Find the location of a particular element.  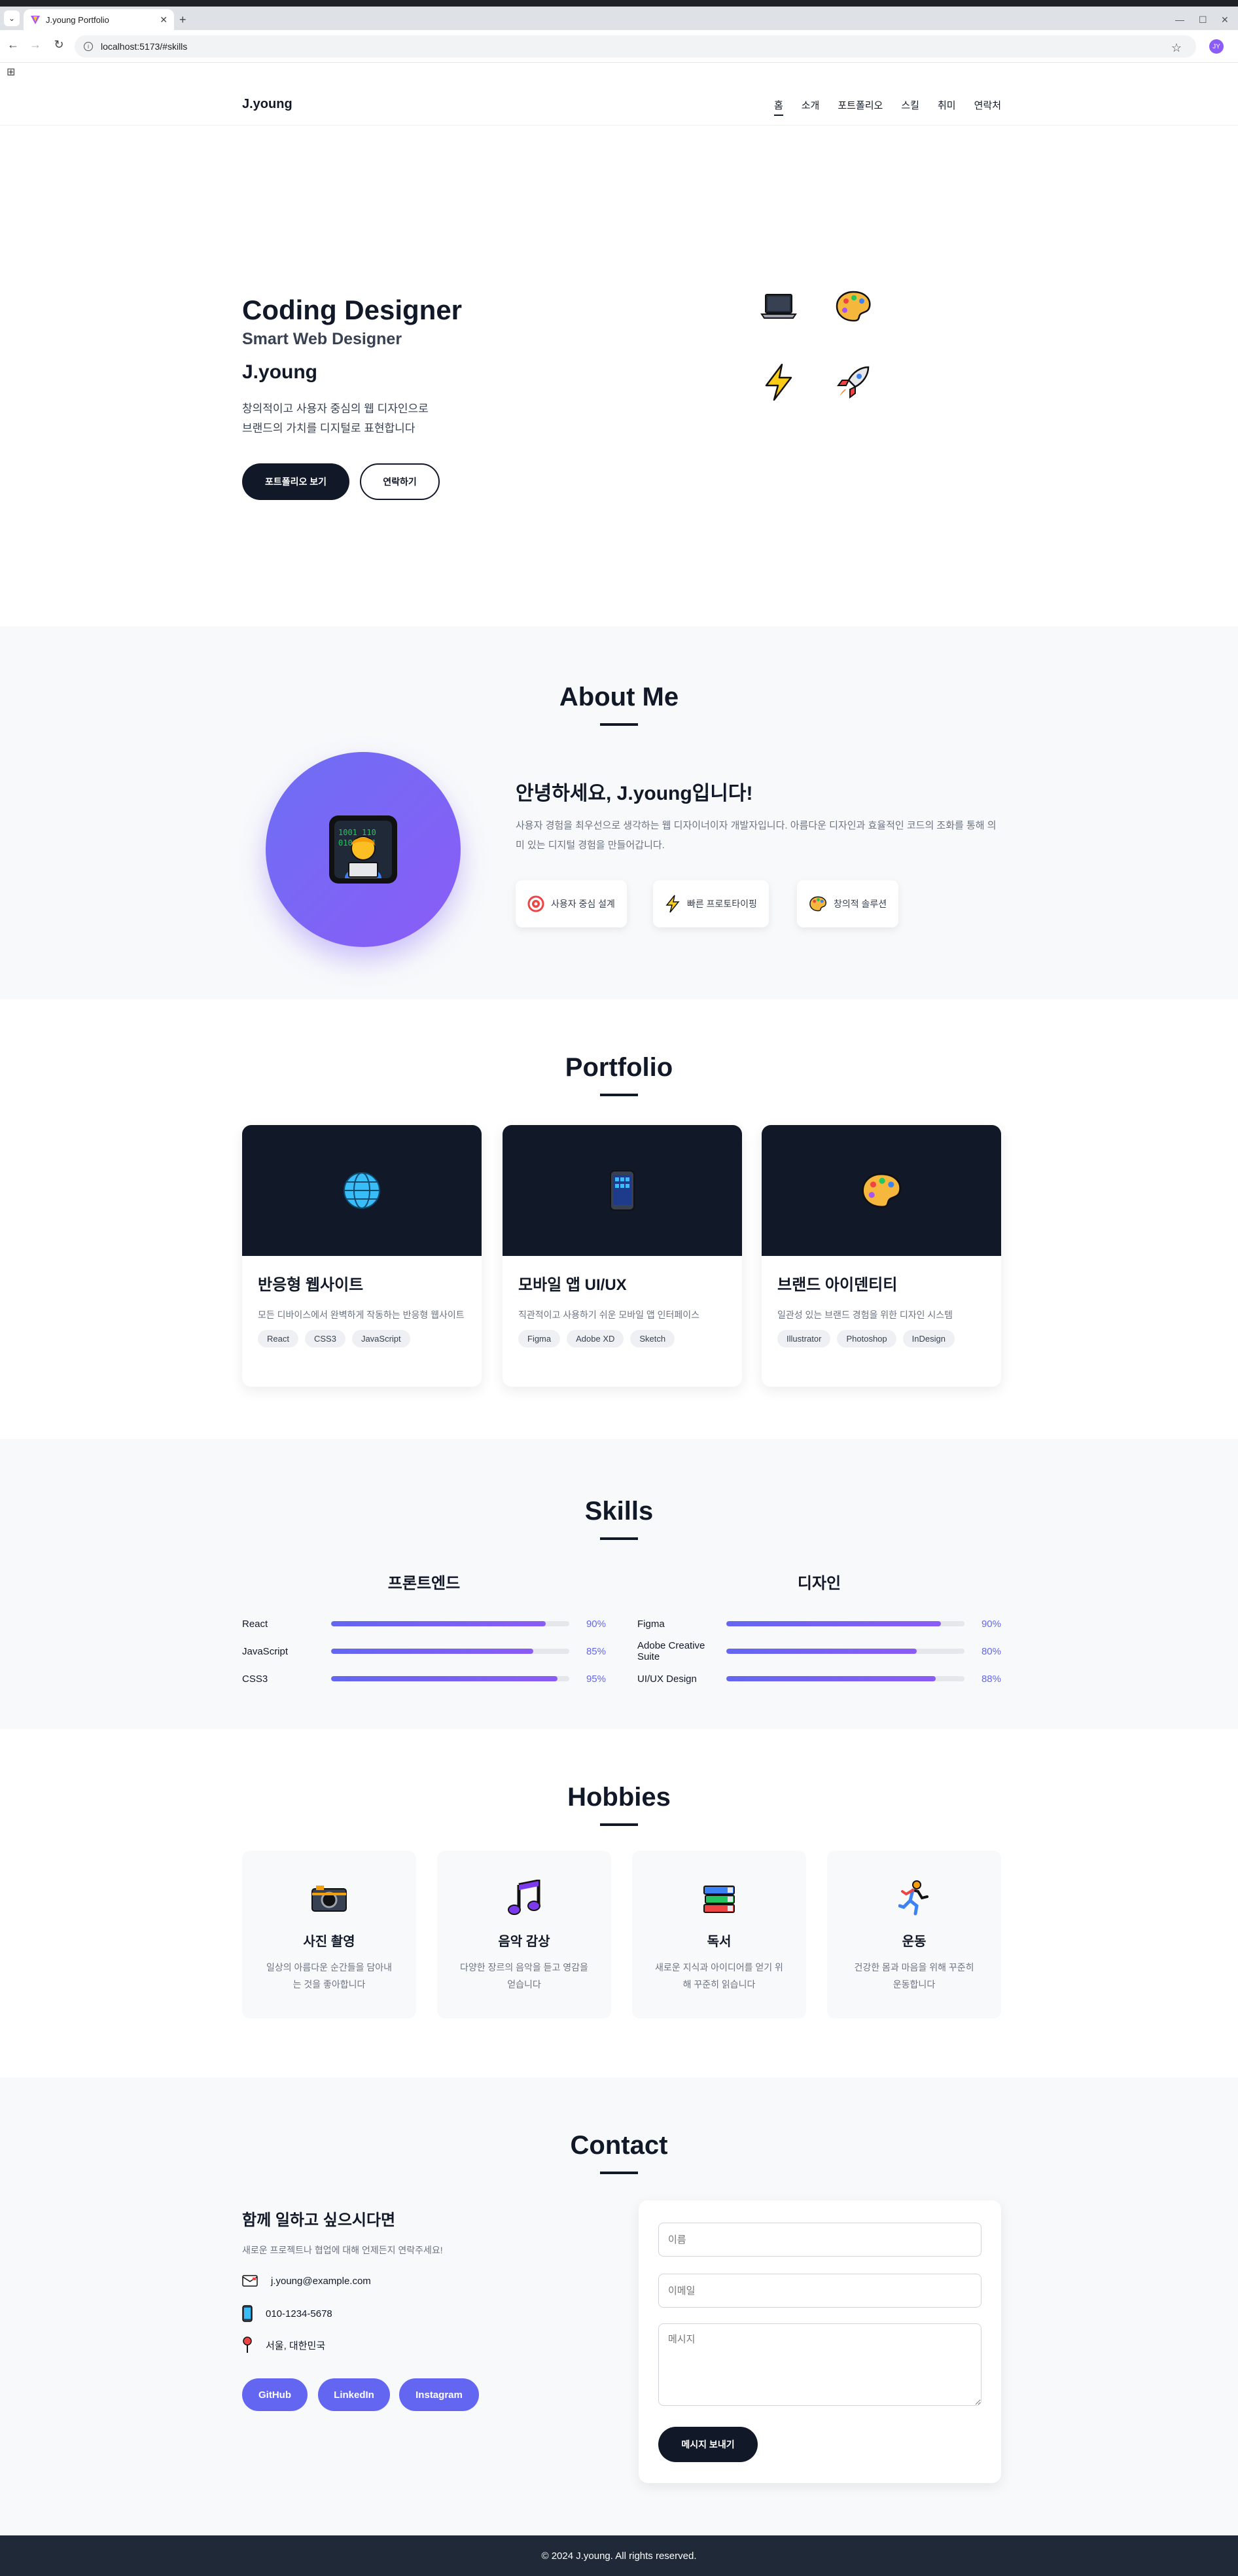

nav-item: 취미 is located at coordinates (947, 107).